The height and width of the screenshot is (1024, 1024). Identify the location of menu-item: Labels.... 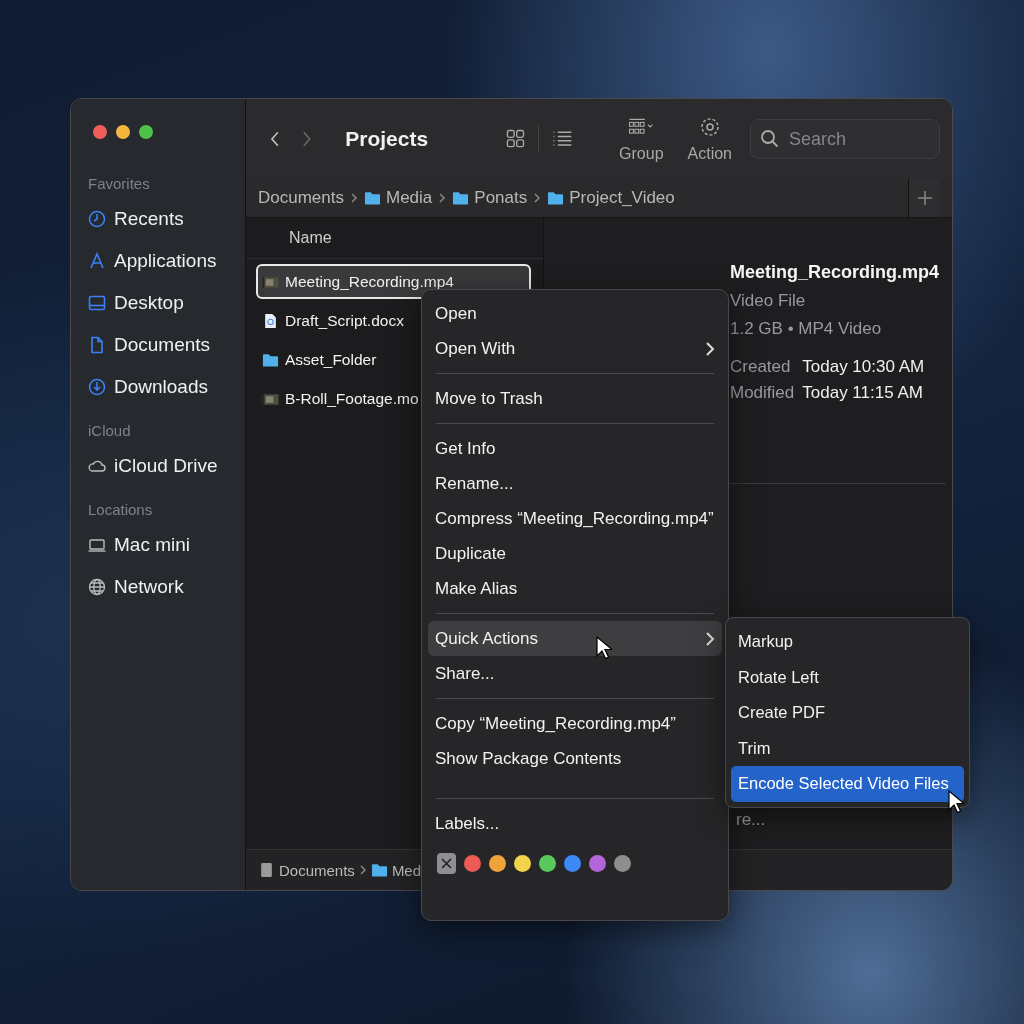
(575, 823).